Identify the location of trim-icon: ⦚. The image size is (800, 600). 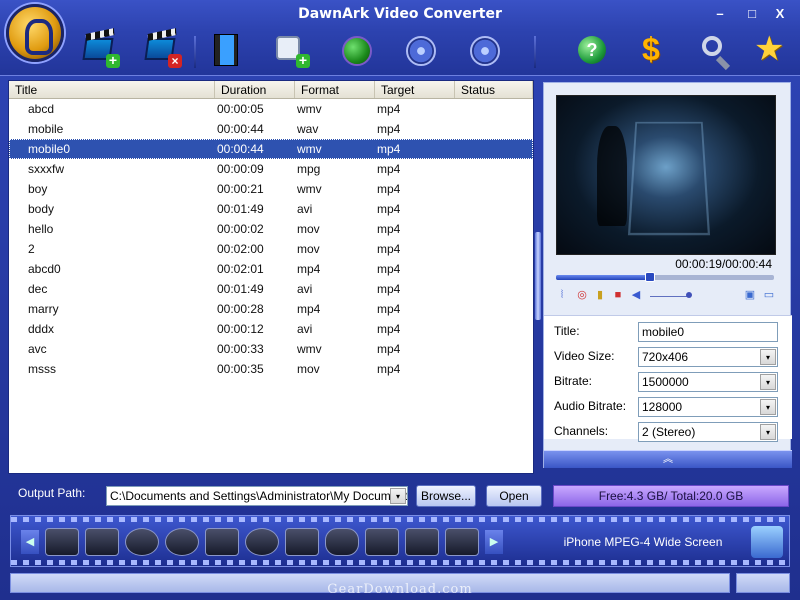
(562, 295).